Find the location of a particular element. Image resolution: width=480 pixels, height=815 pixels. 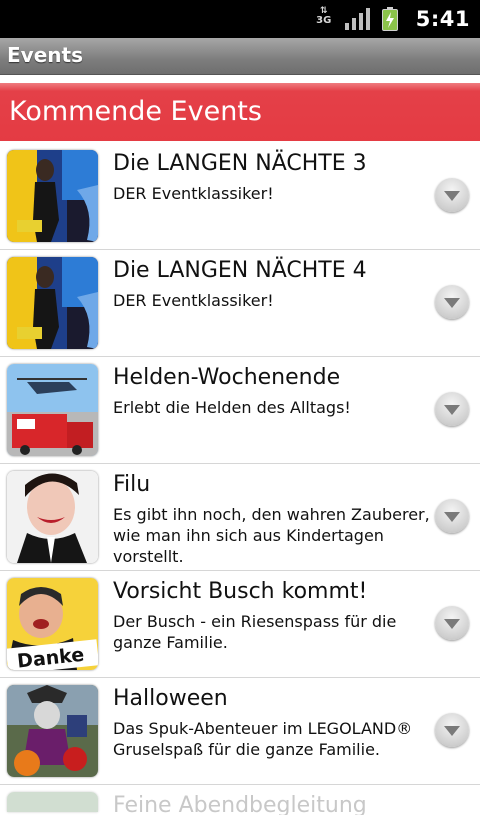

event-list-item: Die LANGEN NÄCHTE 4 DER Eventklassiker! is located at coordinates (240, 303).